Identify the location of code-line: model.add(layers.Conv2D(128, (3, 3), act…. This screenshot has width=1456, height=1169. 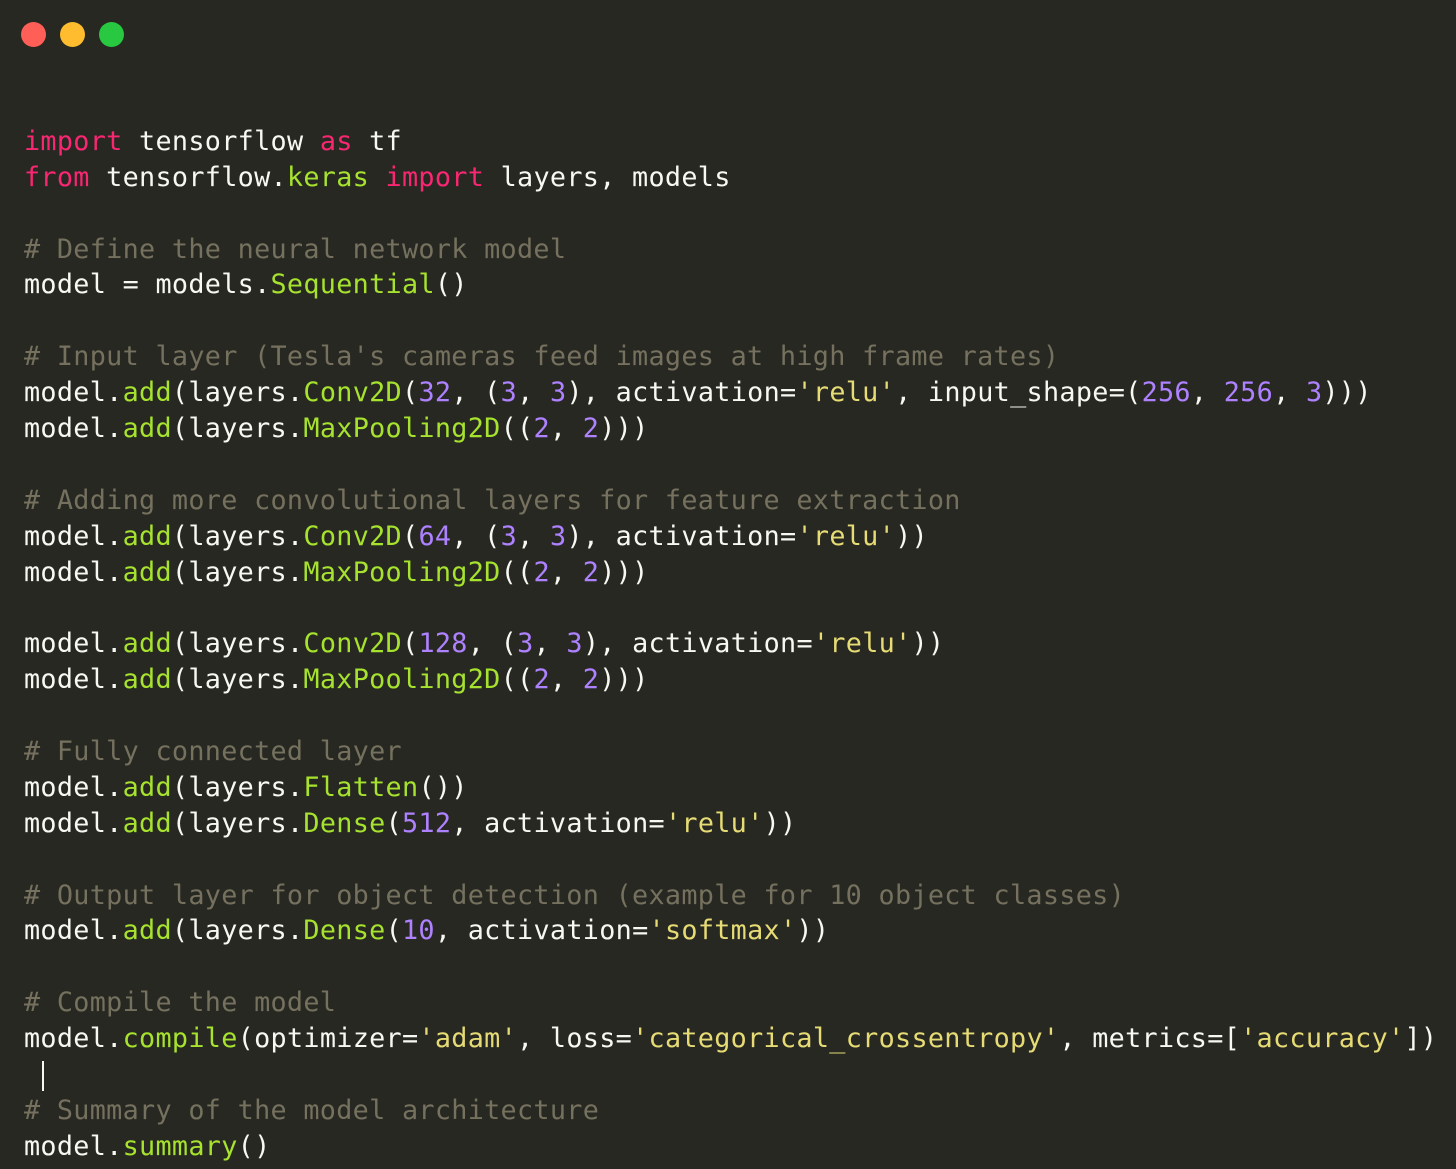
(740, 644).